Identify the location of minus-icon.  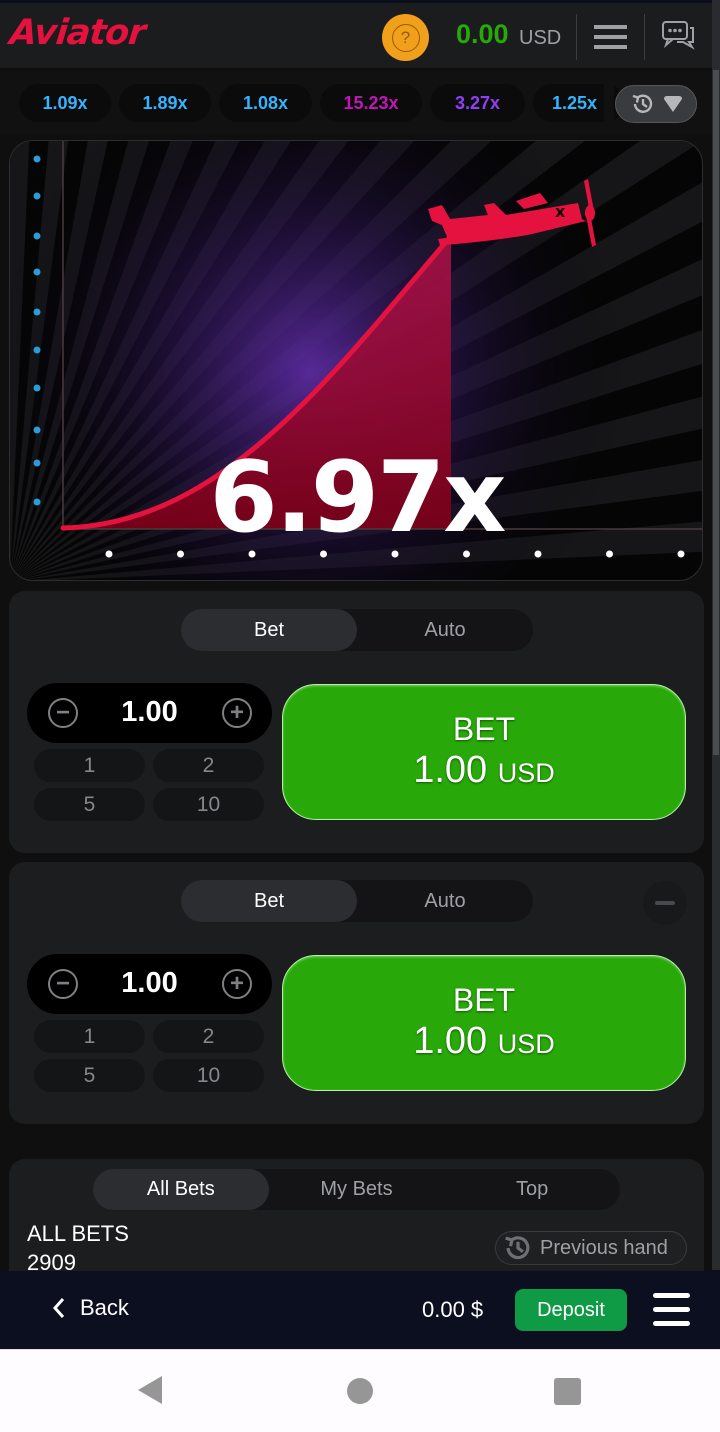
(665, 903).